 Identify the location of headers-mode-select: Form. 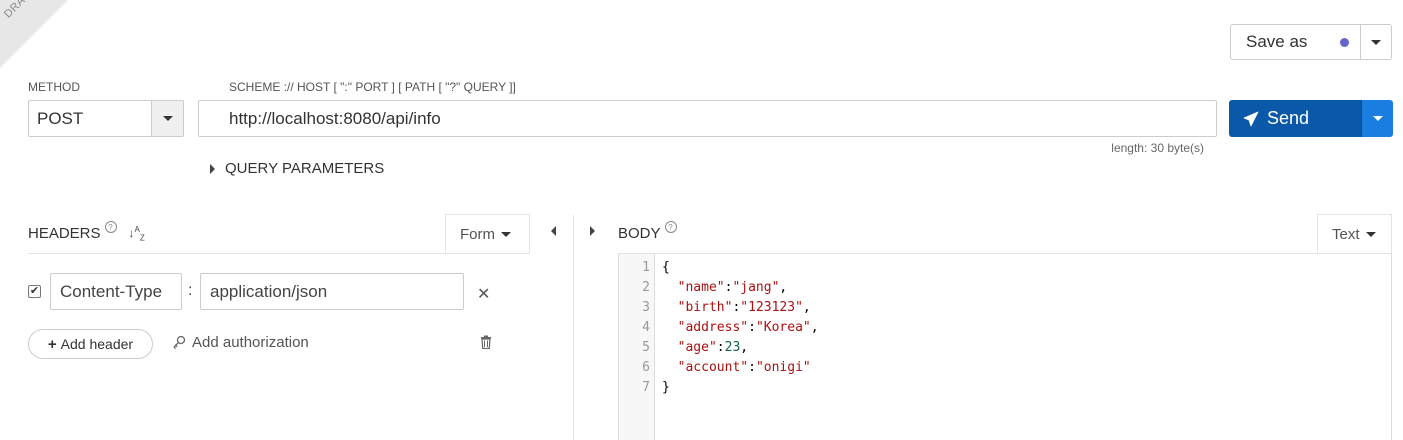
(487, 233).